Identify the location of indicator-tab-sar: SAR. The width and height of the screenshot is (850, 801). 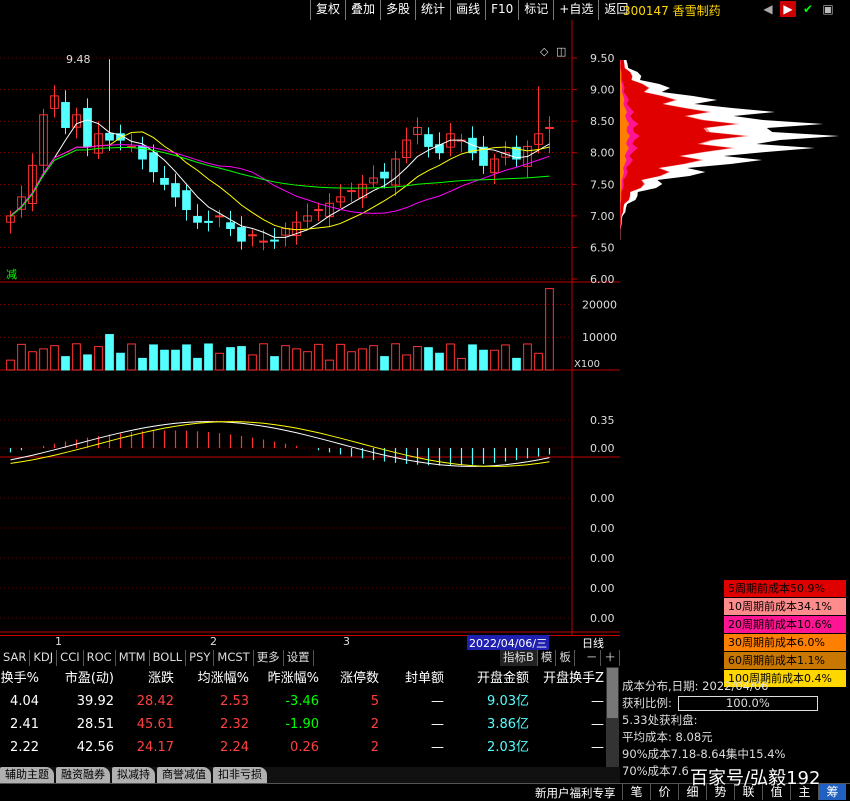
(15, 658).